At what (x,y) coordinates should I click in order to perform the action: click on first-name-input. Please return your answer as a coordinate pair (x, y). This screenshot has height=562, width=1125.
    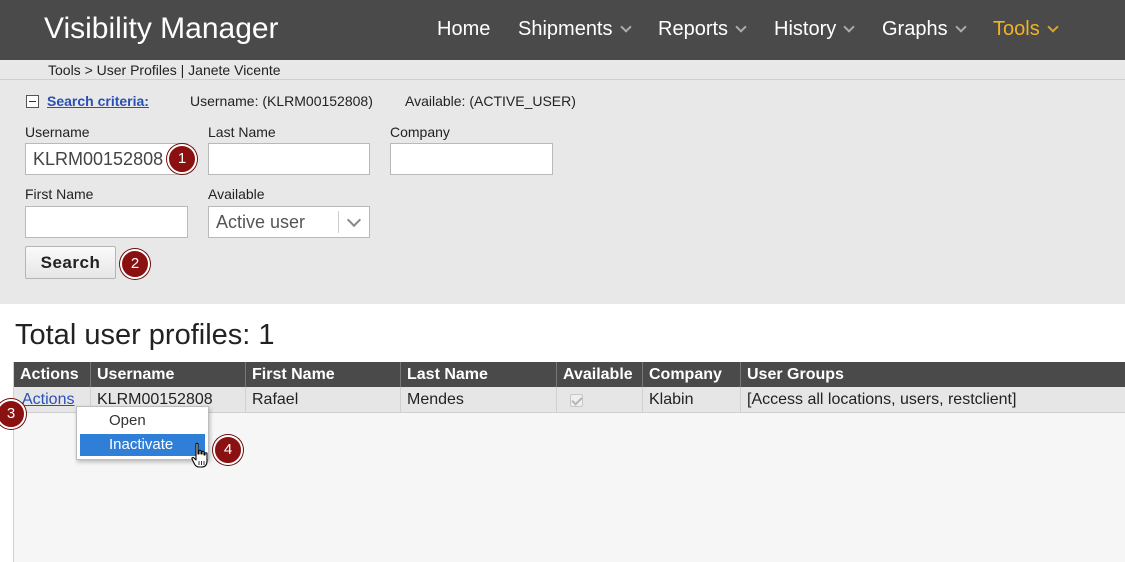
    Looking at the image, I should click on (106, 222).